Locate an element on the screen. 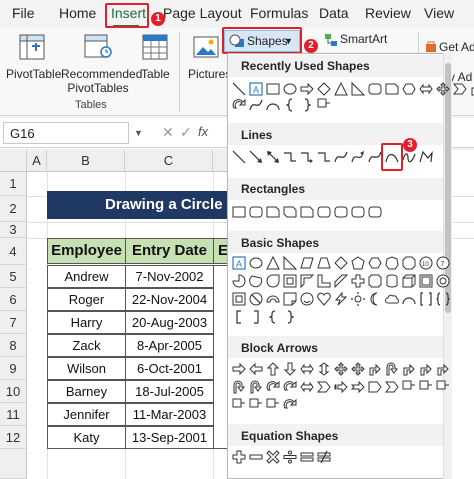  bevel-shape-icon is located at coordinates (425, 280).